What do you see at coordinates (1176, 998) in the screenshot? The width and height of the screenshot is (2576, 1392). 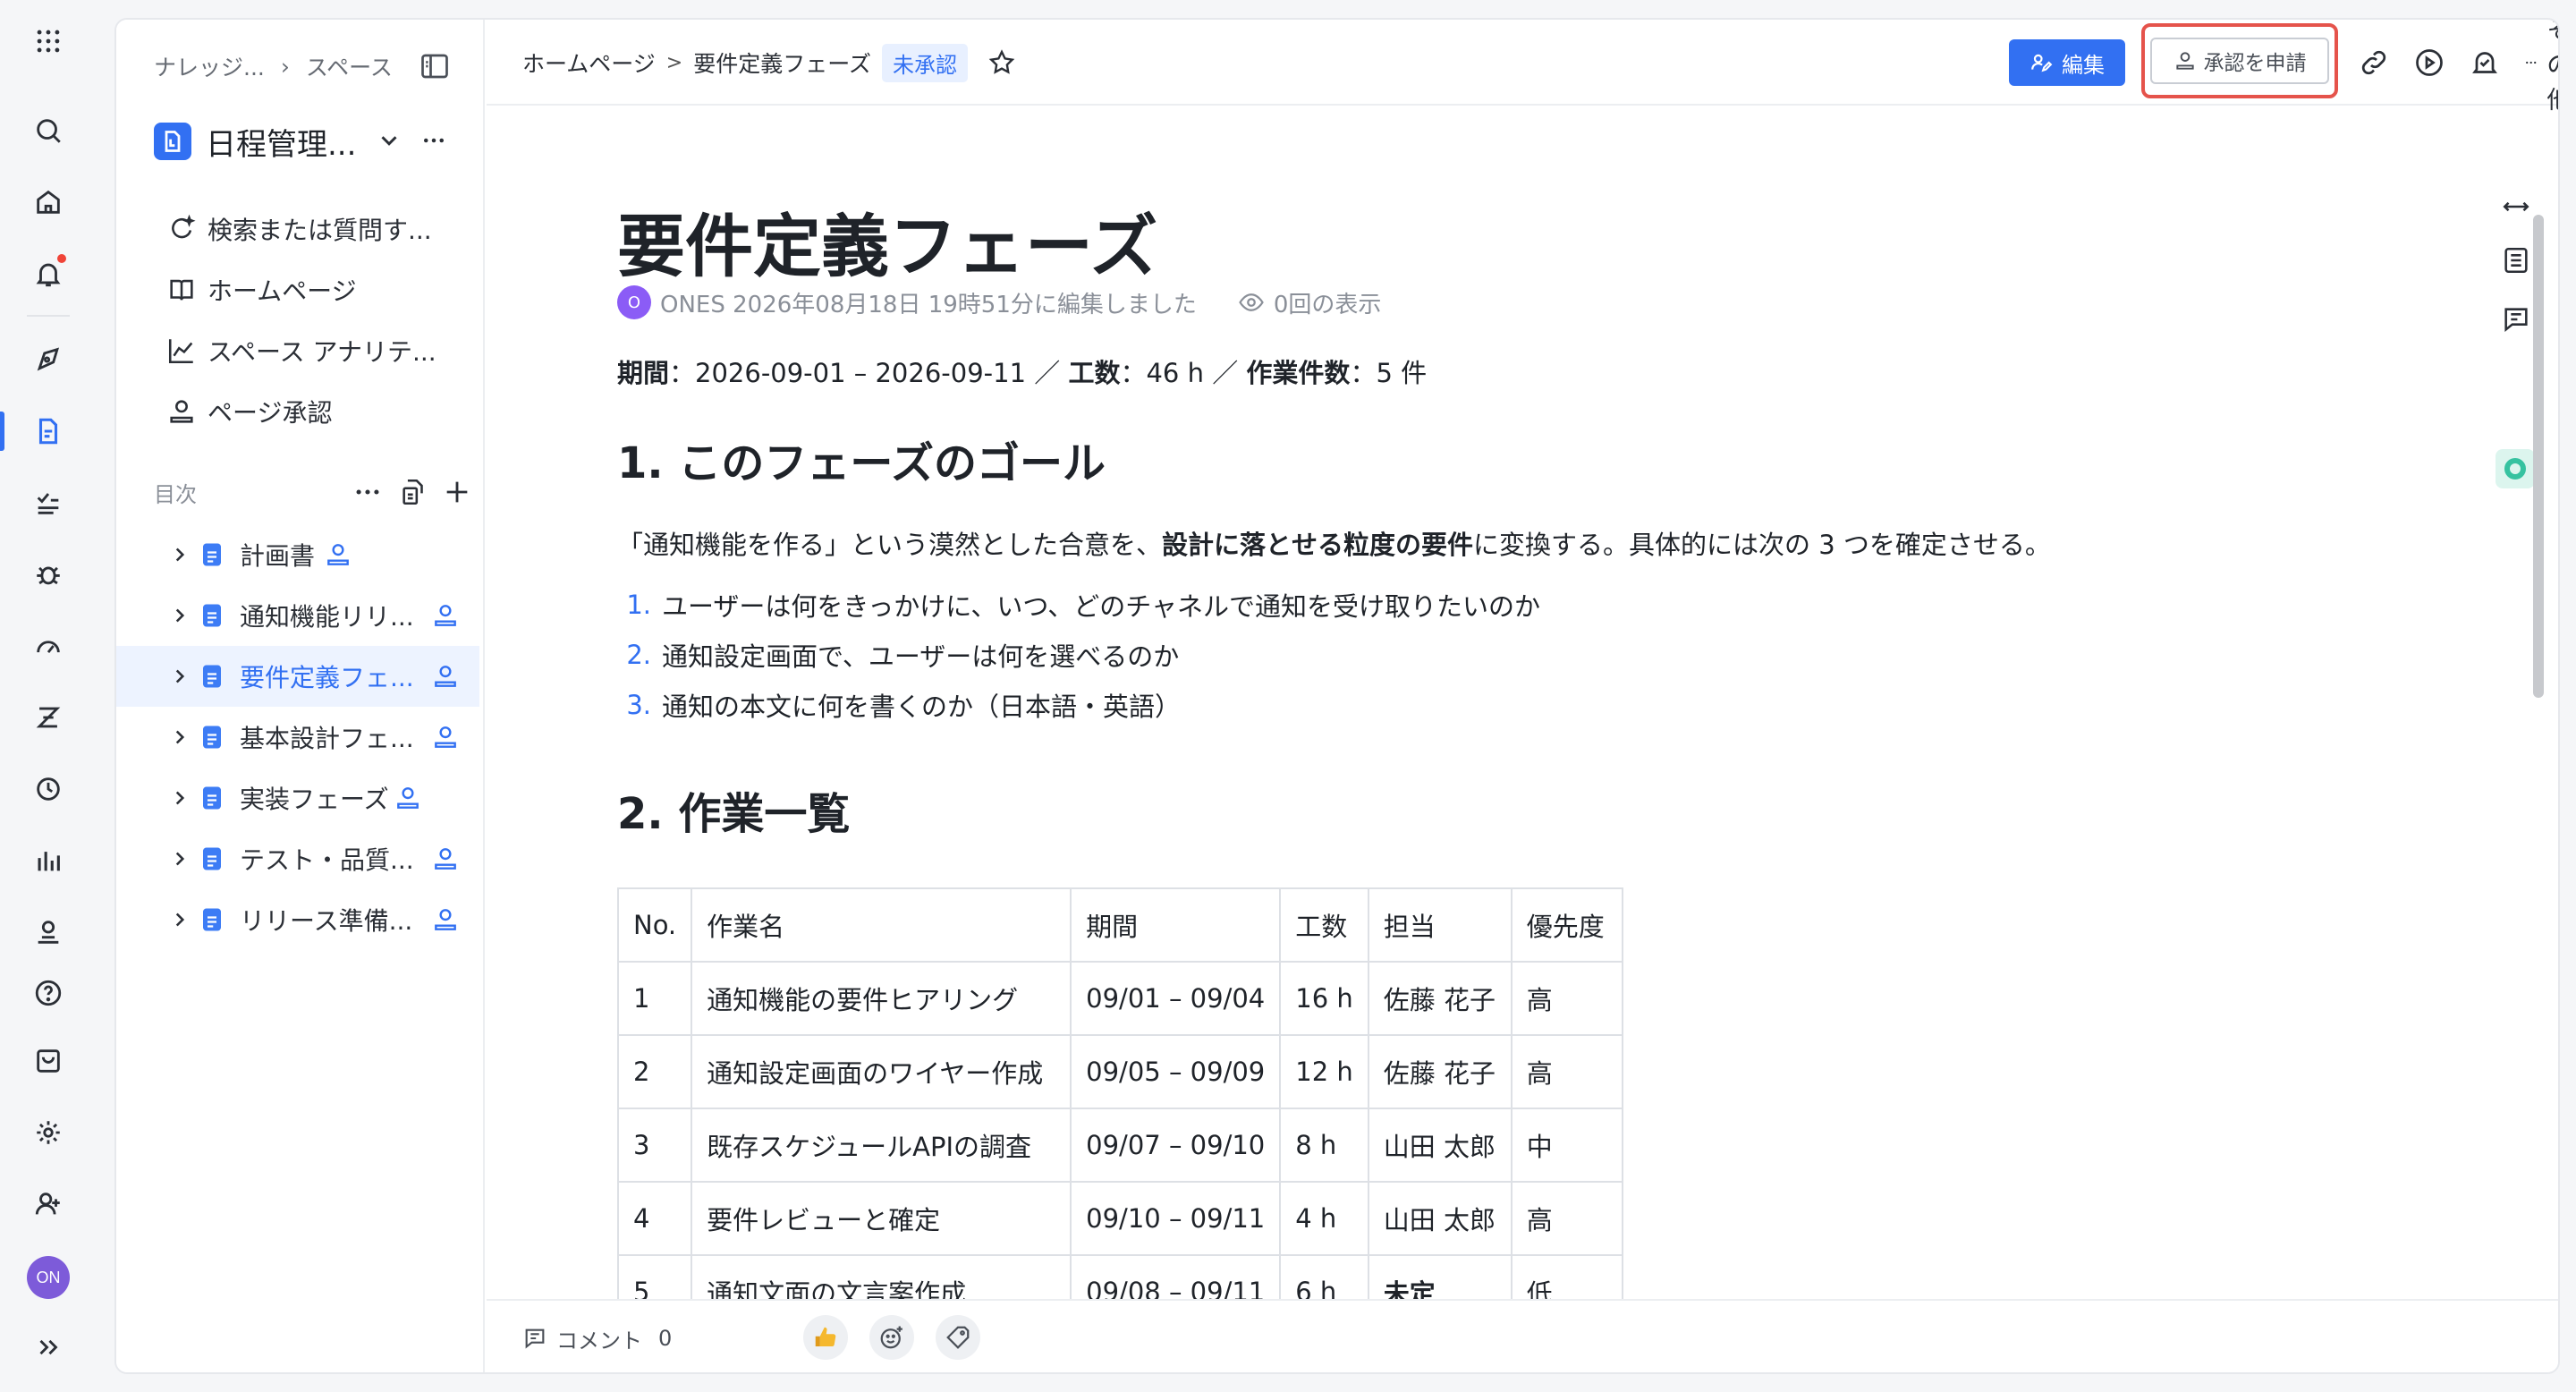 I see `table-cell: 09/01 – 09/04` at bounding box center [1176, 998].